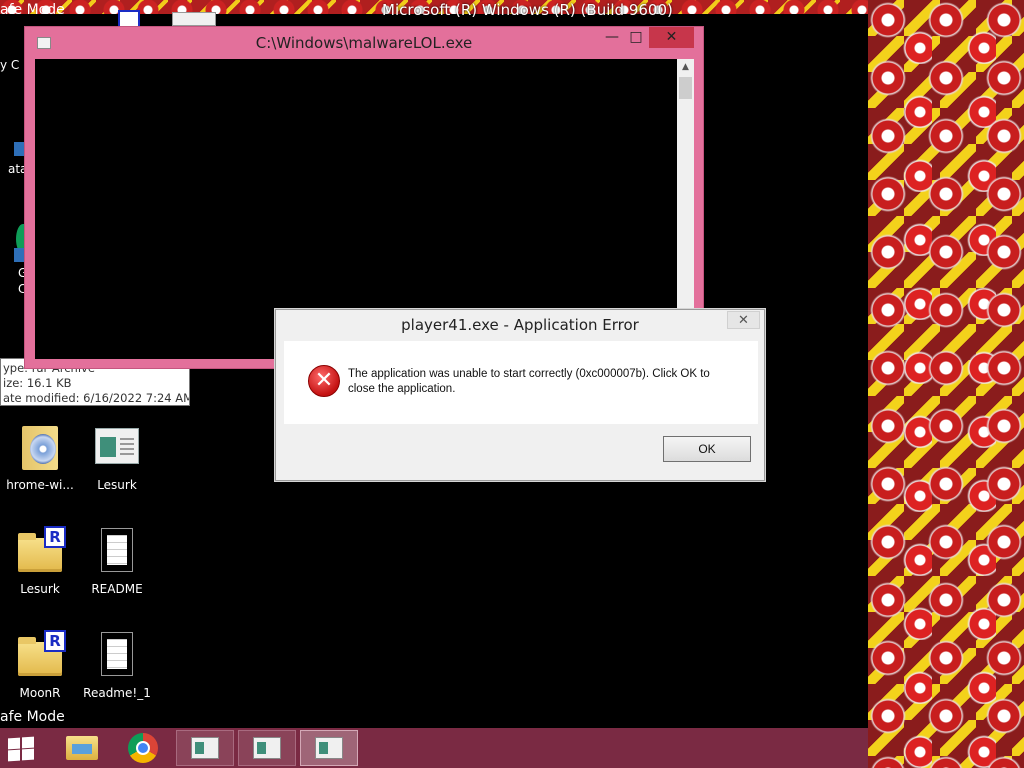  What do you see at coordinates (685, 88) in the screenshot?
I see `scrollbar-thumb` at bounding box center [685, 88].